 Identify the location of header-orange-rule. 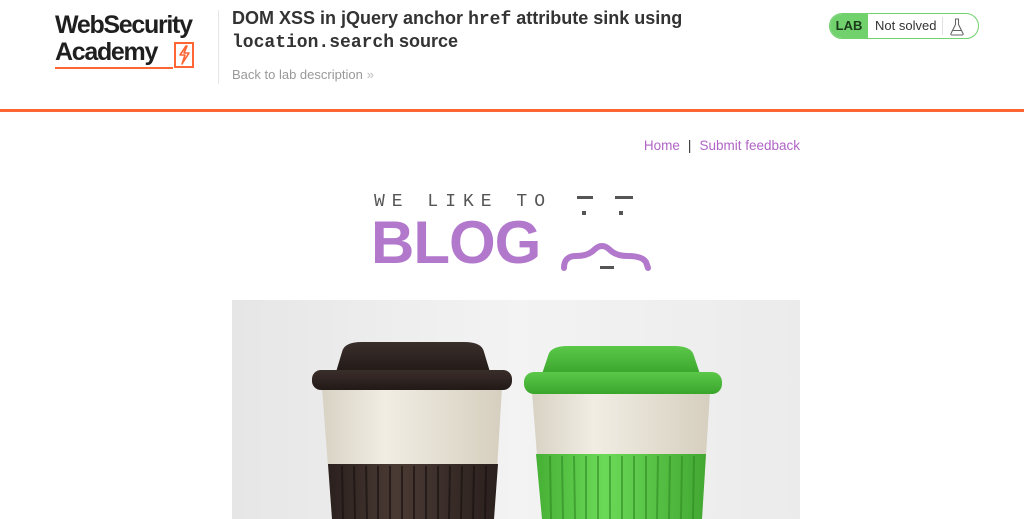
(512, 110).